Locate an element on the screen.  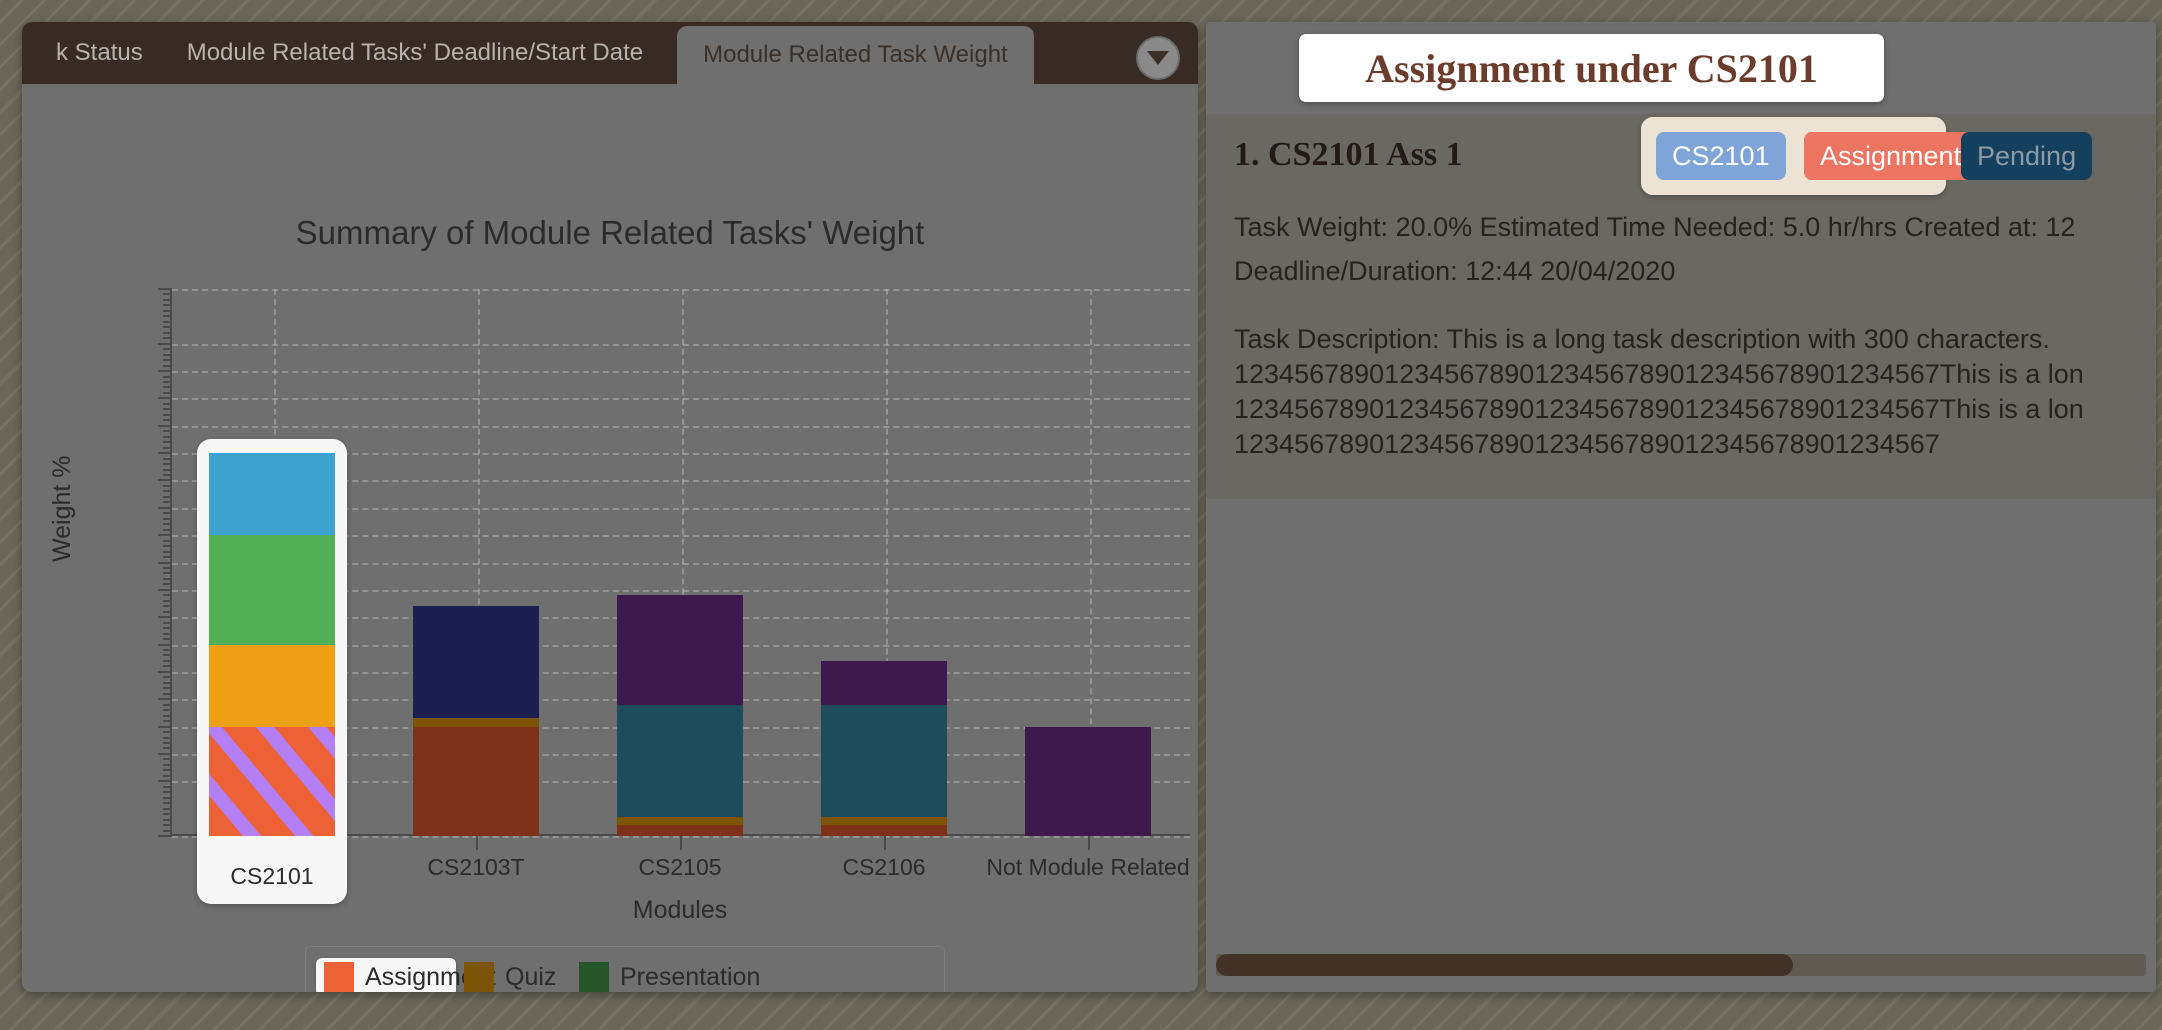
panel-title-card: Assignment under CS2101 is located at coordinates (1591, 68).